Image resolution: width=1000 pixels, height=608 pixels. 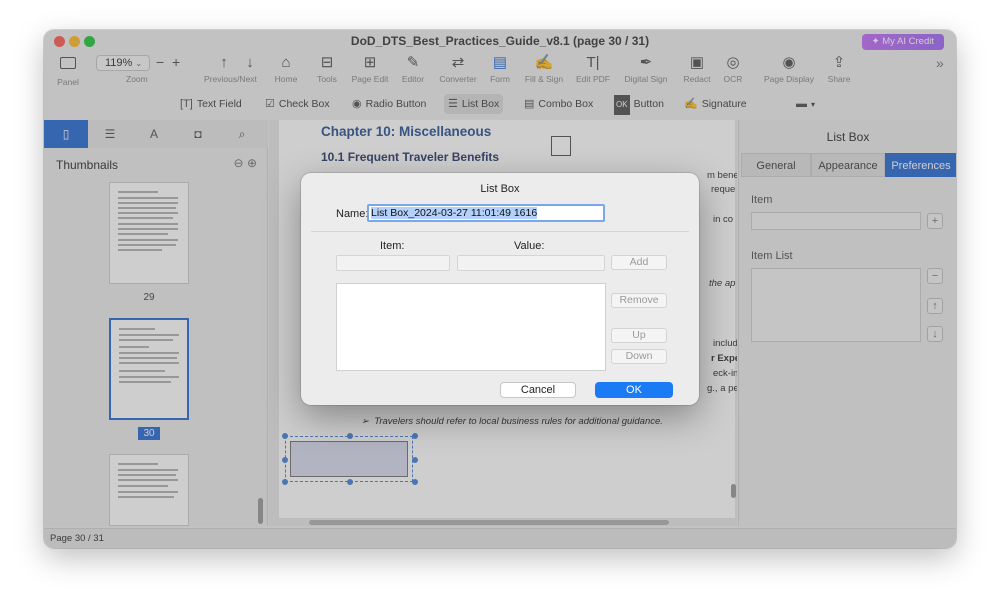 What do you see at coordinates (639, 356) in the screenshot?
I see `down-button: Down` at bounding box center [639, 356].